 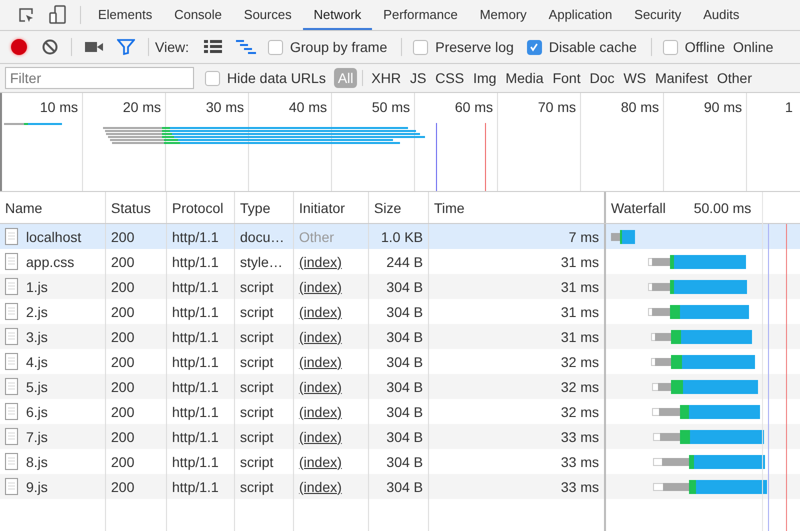 I want to click on type-filter-button: Media, so click(x=524, y=78).